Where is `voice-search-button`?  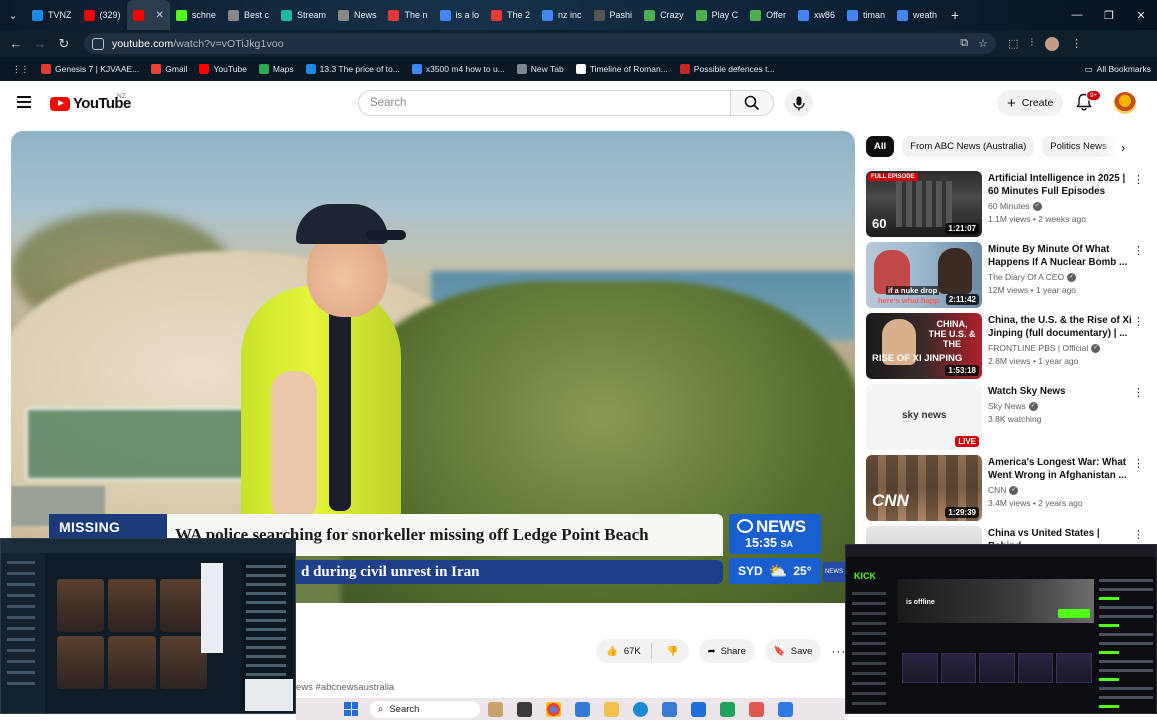 voice-search-button is located at coordinates (799, 103).